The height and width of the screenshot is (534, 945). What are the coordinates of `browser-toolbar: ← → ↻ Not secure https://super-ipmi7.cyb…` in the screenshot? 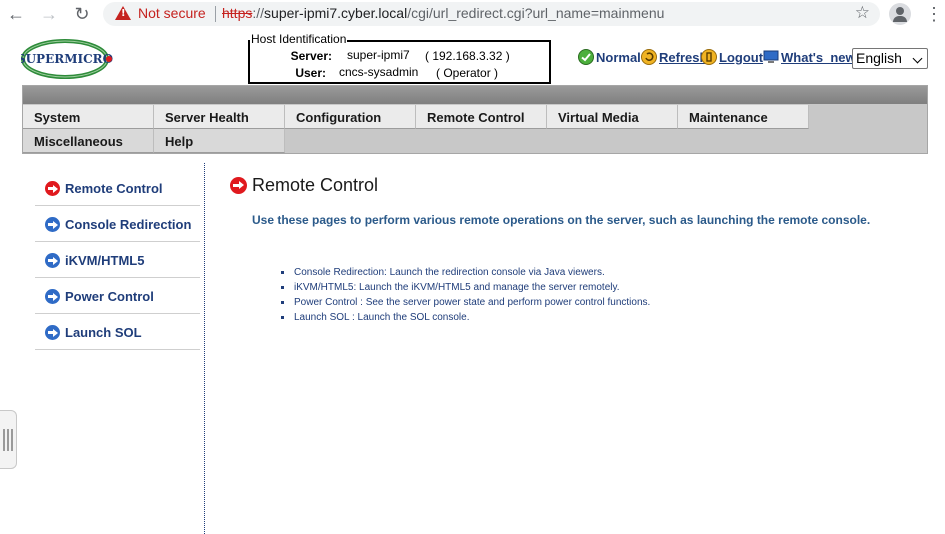 It's located at (472, 14).